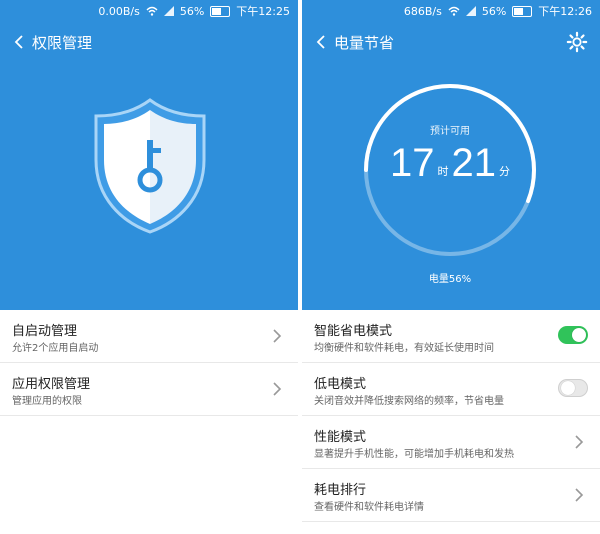 This screenshot has width=600, height=534. I want to click on item-subtitle: 关闭音效并降低搜索网络的频率，节省电量, so click(409, 401).